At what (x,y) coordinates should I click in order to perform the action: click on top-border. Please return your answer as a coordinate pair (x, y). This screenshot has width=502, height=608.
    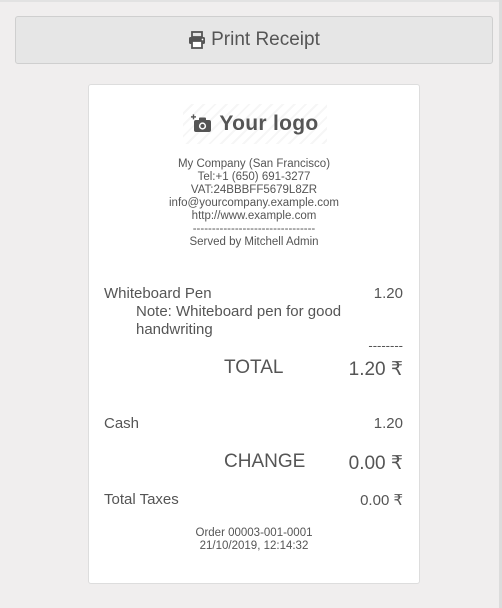
    Looking at the image, I should click on (251, 1).